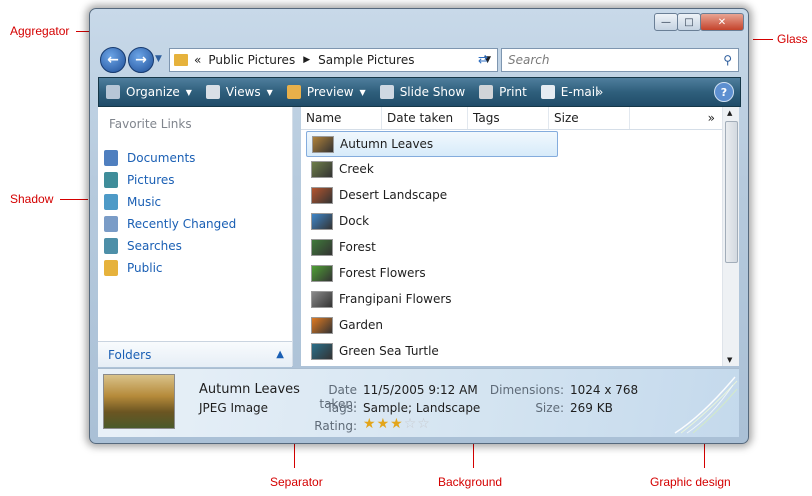 The width and height of the screenshot is (812, 496). What do you see at coordinates (74, 199) in the screenshot?
I see `annotation-line` at bounding box center [74, 199].